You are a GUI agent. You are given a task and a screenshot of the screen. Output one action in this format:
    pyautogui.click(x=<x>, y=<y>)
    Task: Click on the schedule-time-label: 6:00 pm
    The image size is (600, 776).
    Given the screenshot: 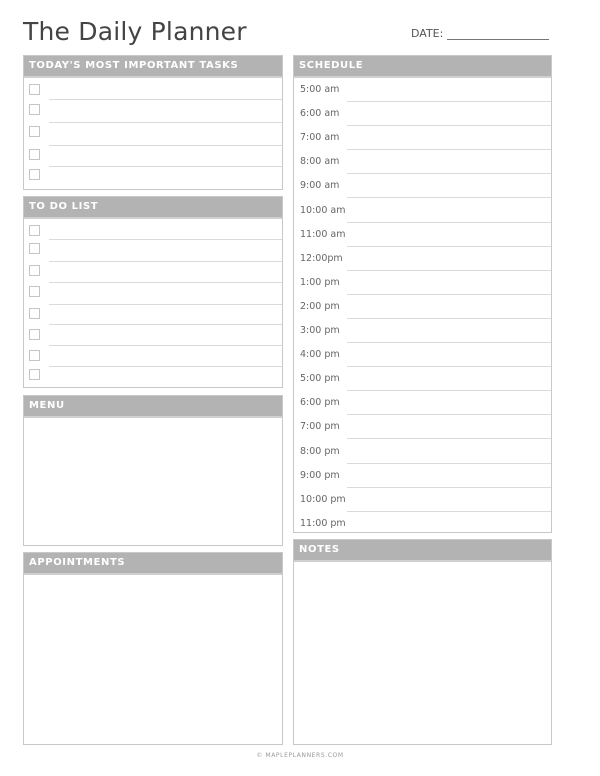 What is the action you would take?
    pyautogui.click(x=320, y=403)
    